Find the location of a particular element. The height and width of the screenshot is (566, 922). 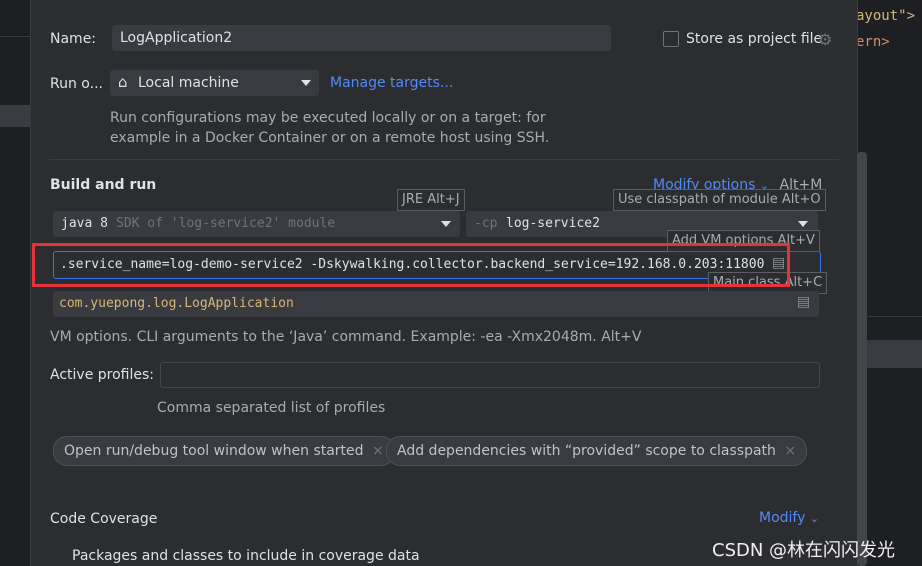

sdk-main: java 8 is located at coordinates (84, 223).